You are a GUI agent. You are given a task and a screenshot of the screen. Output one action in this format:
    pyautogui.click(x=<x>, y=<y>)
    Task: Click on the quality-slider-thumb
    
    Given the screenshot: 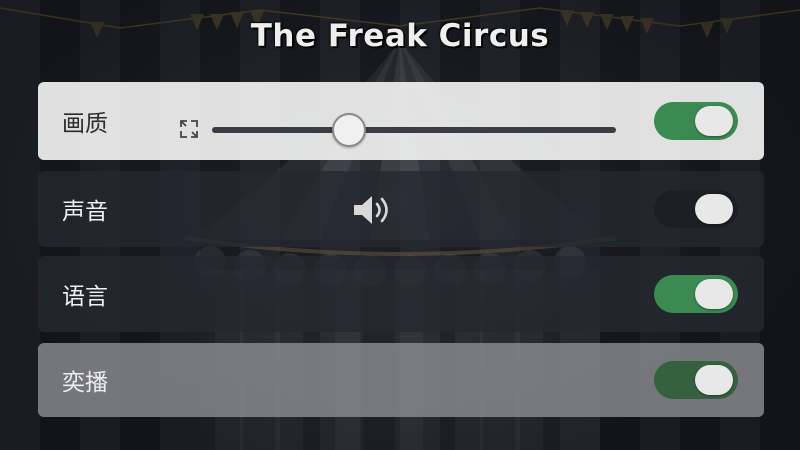 What is the action you would take?
    pyautogui.click(x=349, y=130)
    